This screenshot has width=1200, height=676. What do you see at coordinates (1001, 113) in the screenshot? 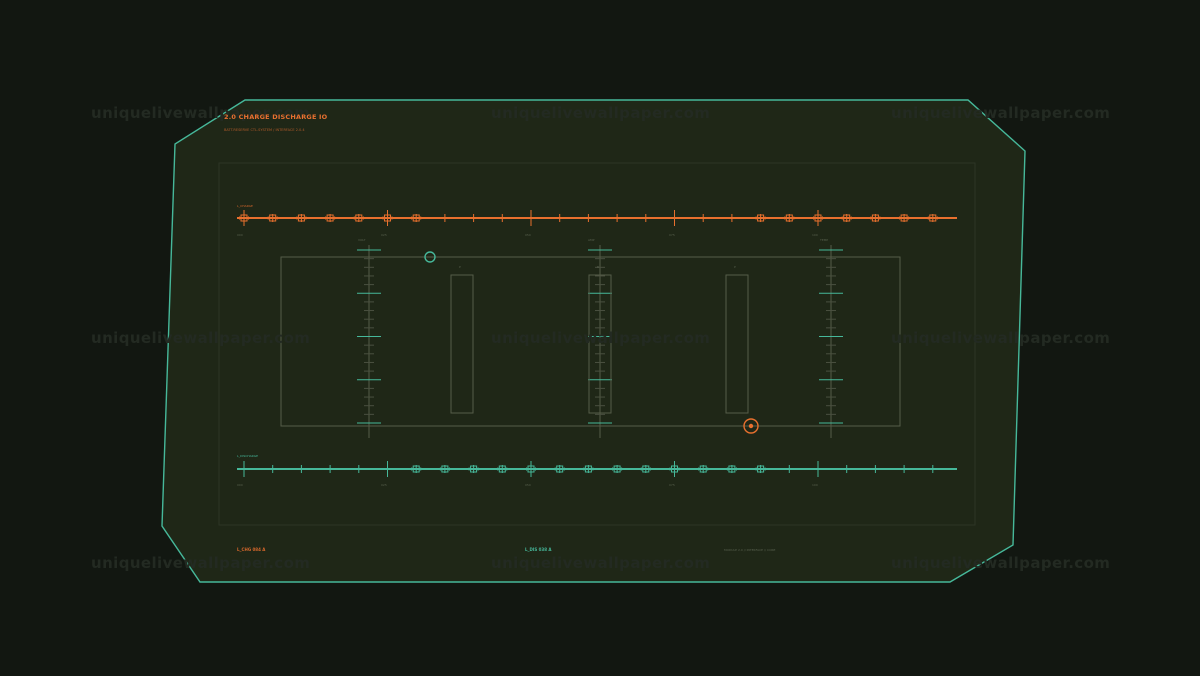
I see `watermark-3: uniquelivewallpaper.com` at bounding box center [1001, 113].